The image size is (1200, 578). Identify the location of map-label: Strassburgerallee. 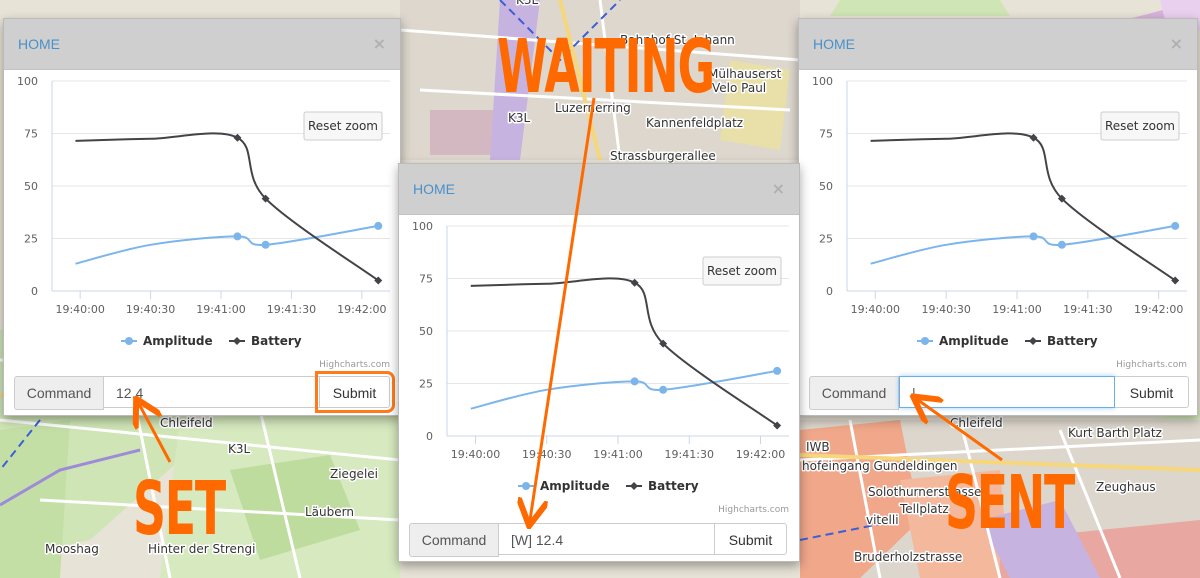
(663, 156).